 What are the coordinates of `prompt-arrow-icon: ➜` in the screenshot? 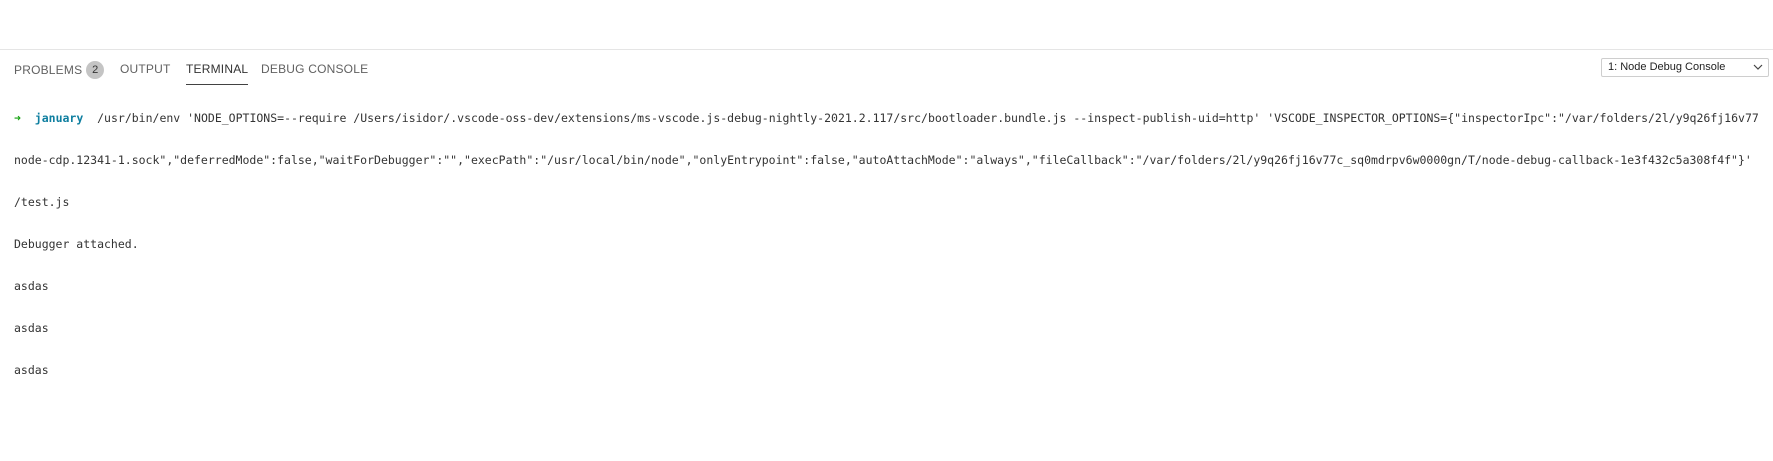 It's located at (17, 118).